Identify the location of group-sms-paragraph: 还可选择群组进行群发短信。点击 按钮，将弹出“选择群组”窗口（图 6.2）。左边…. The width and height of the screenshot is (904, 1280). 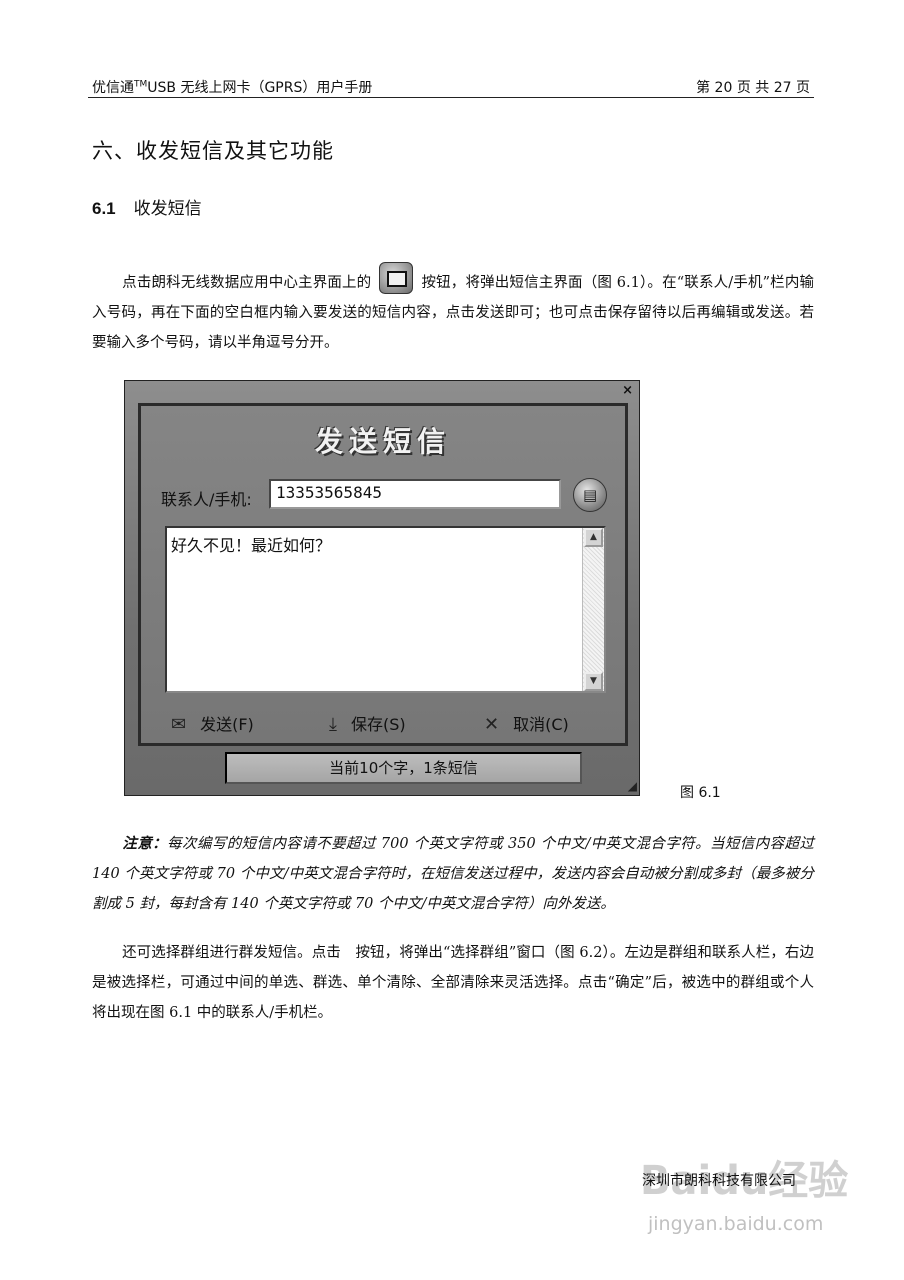
(453, 983).